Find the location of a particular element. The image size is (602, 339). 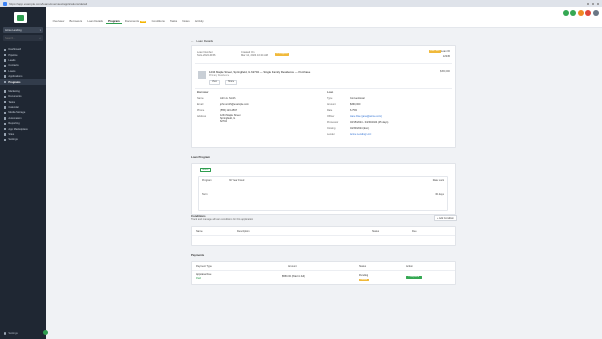

loan-id-label: Loan ID is located at coordinates (445, 51).